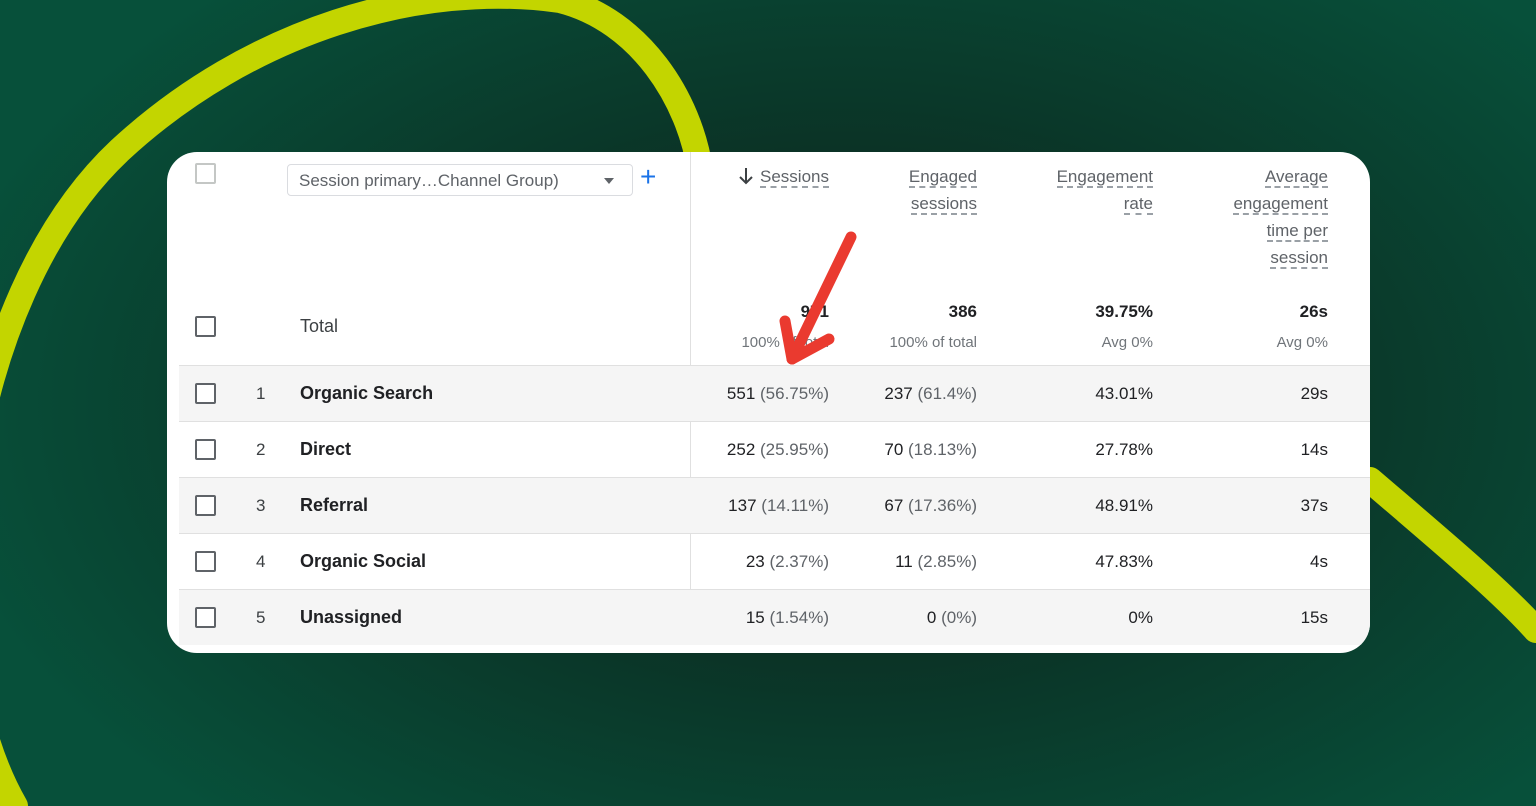 The image size is (1536, 806). What do you see at coordinates (922, 190) in the screenshot?
I see `column-header-engaged-sessions: Engaged sessions` at bounding box center [922, 190].